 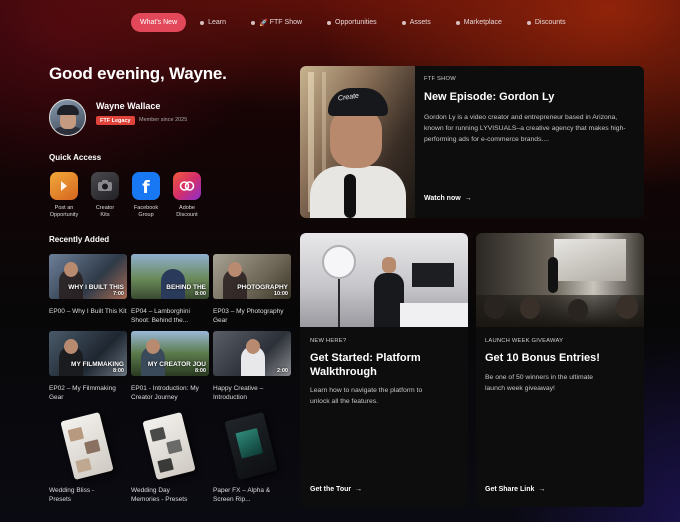 I want to click on nav-label: Assets, so click(x=420, y=22).